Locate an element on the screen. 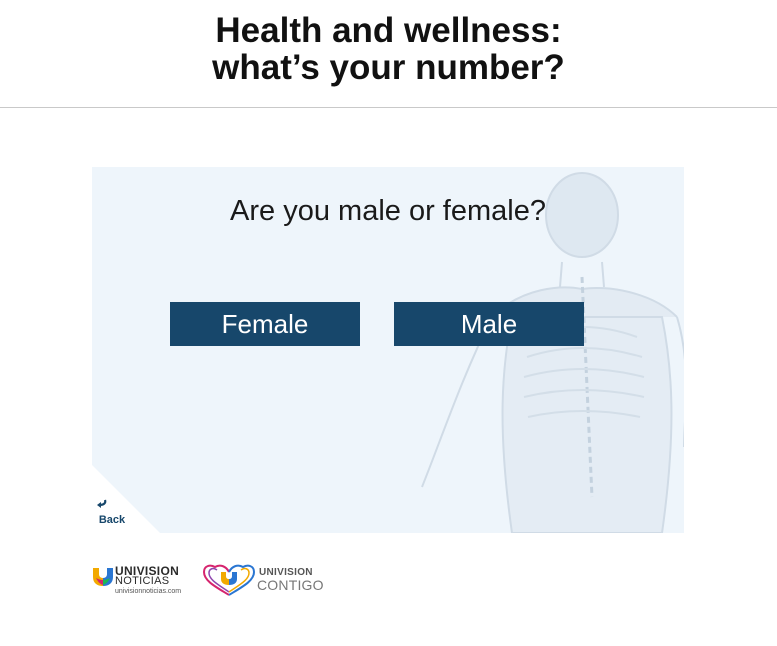 The image size is (777, 646). female-button: Female is located at coordinates (265, 324).